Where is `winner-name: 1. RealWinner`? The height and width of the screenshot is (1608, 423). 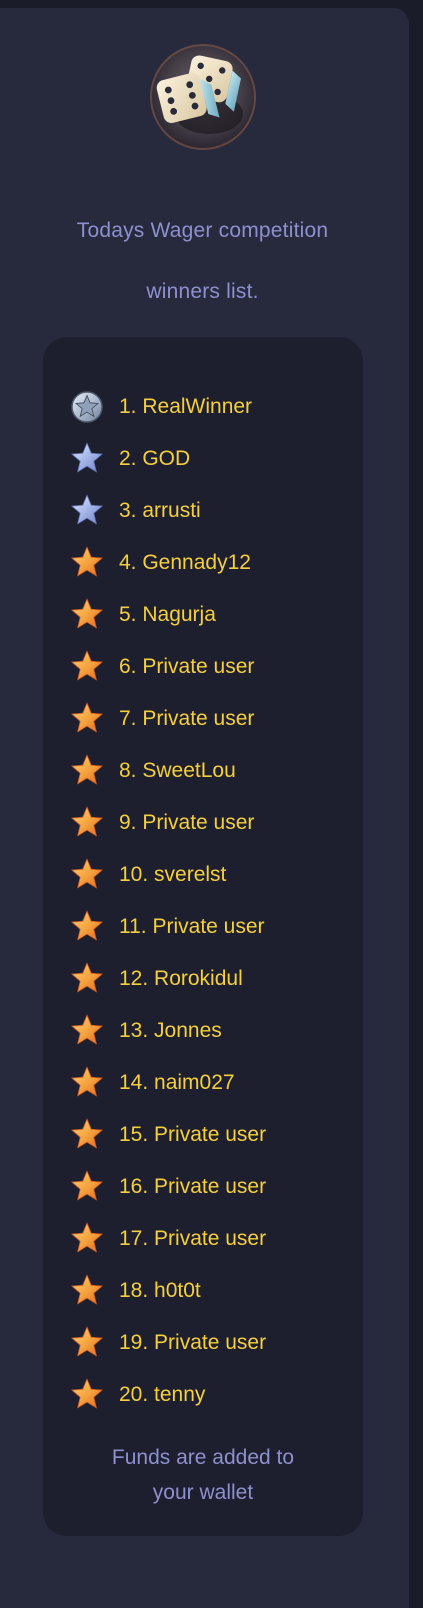
winner-name: 1. RealWinner is located at coordinates (186, 406).